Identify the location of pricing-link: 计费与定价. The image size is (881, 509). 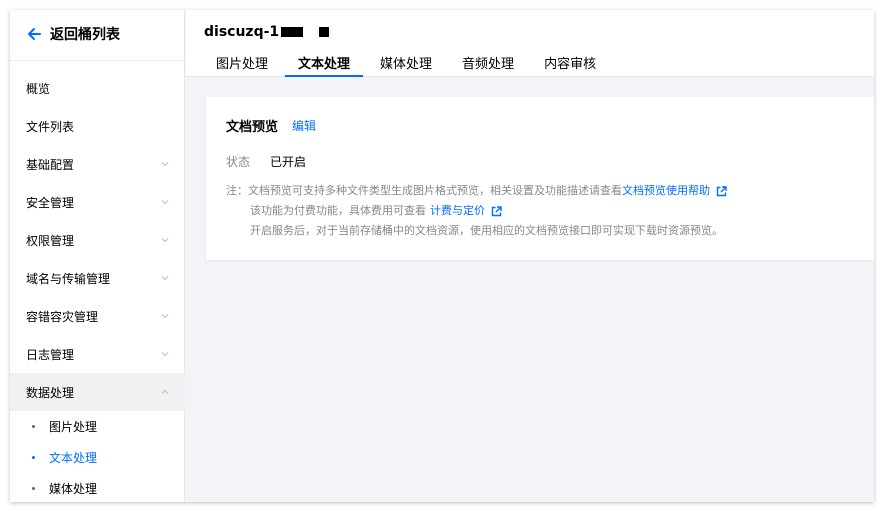
(457, 211).